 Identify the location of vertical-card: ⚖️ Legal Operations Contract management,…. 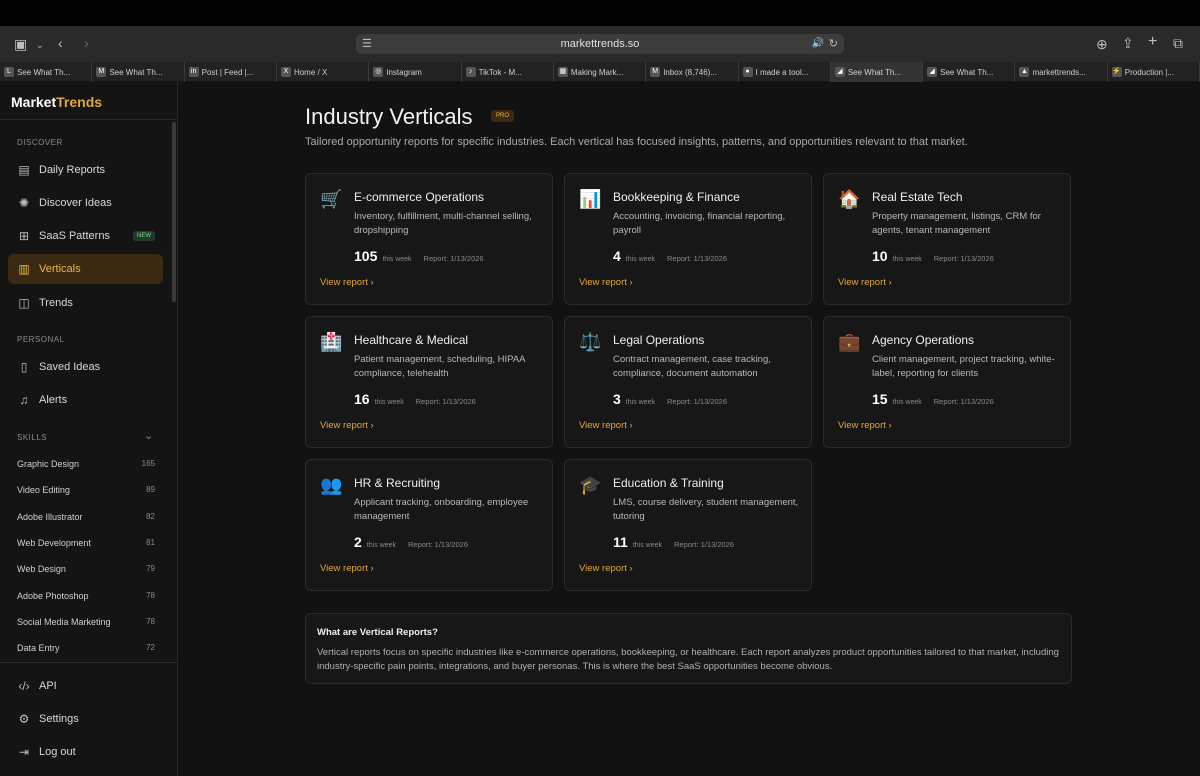
(688, 382).